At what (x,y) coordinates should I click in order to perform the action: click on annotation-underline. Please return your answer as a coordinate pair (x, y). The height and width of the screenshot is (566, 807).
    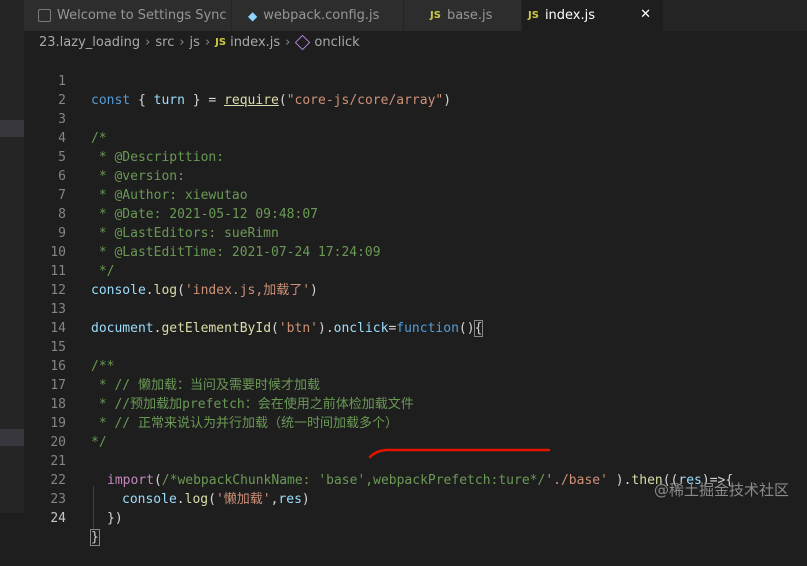
    Looking at the image, I should click on (459, 453).